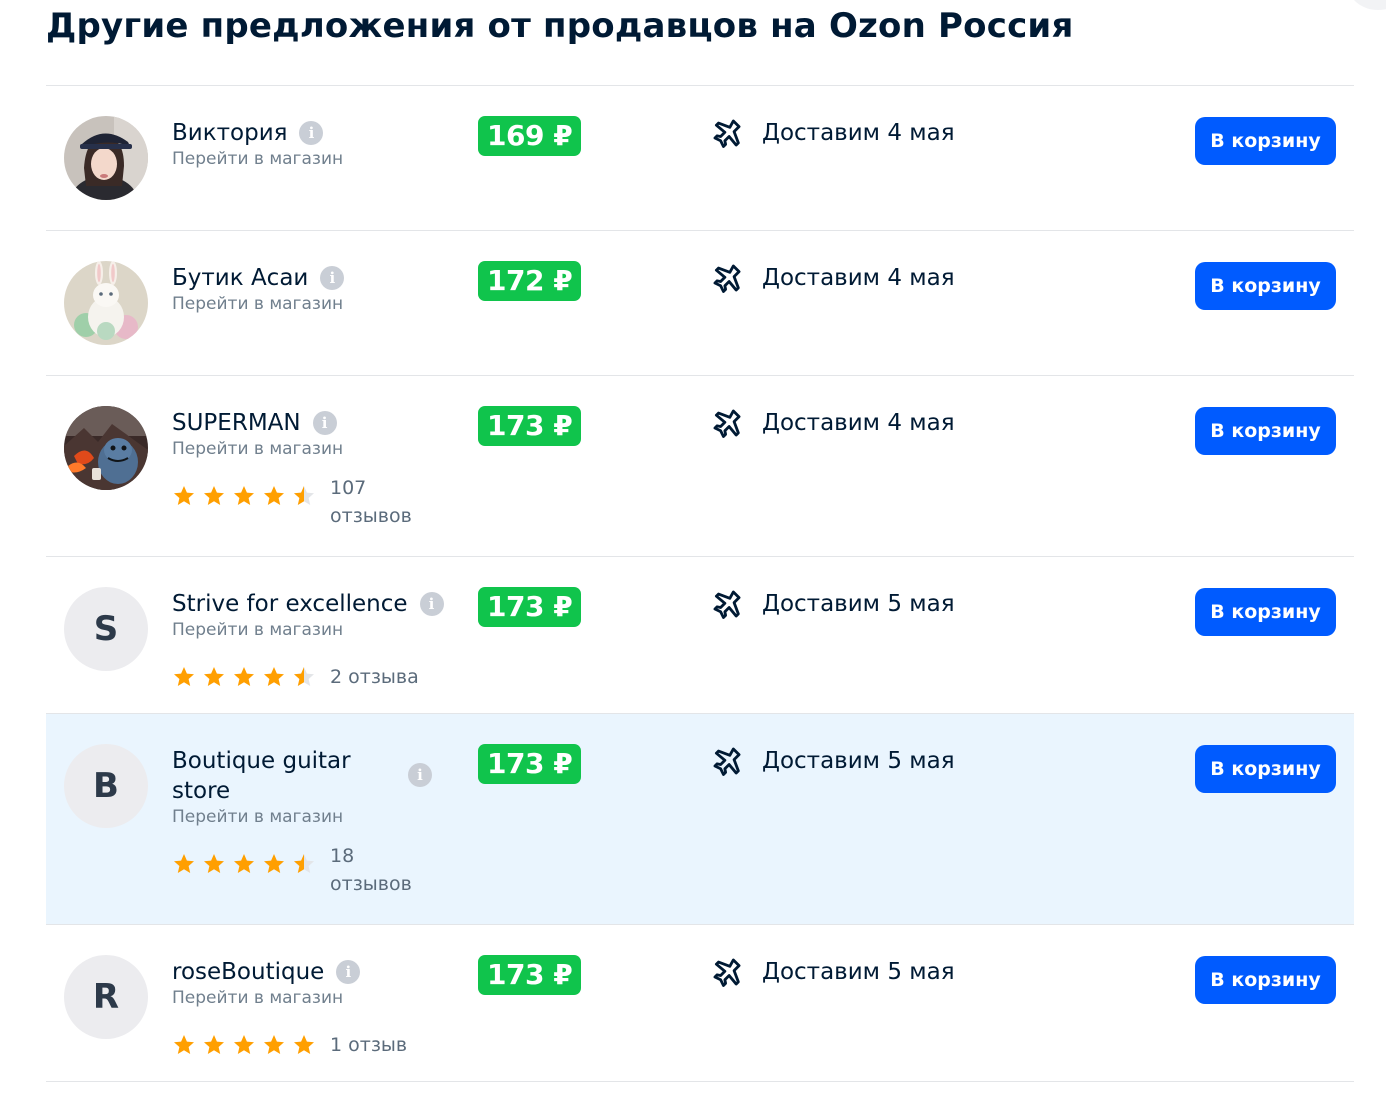  I want to click on reviews-count: 2 отзыва, so click(374, 677).